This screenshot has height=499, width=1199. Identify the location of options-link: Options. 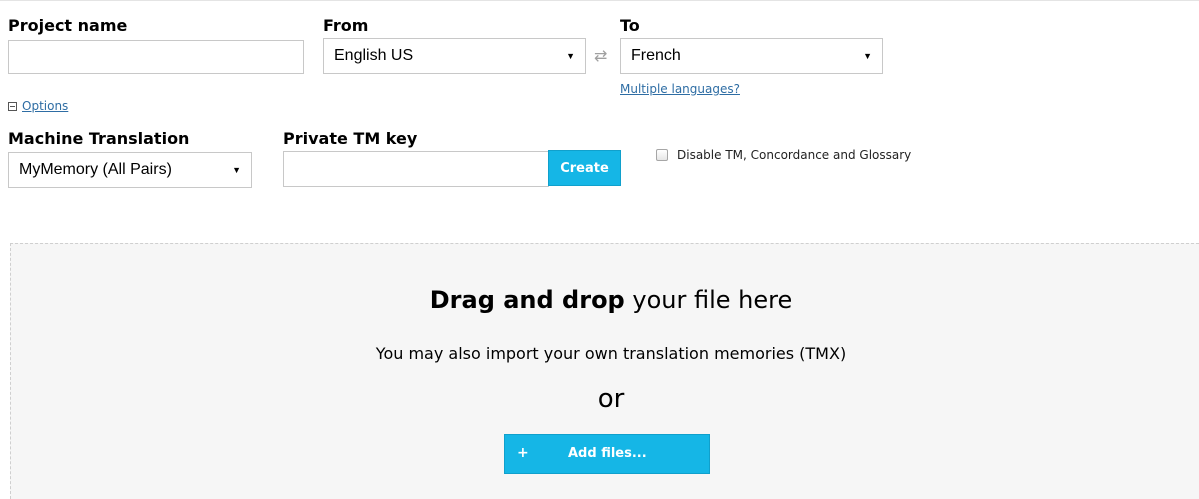
(45, 106).